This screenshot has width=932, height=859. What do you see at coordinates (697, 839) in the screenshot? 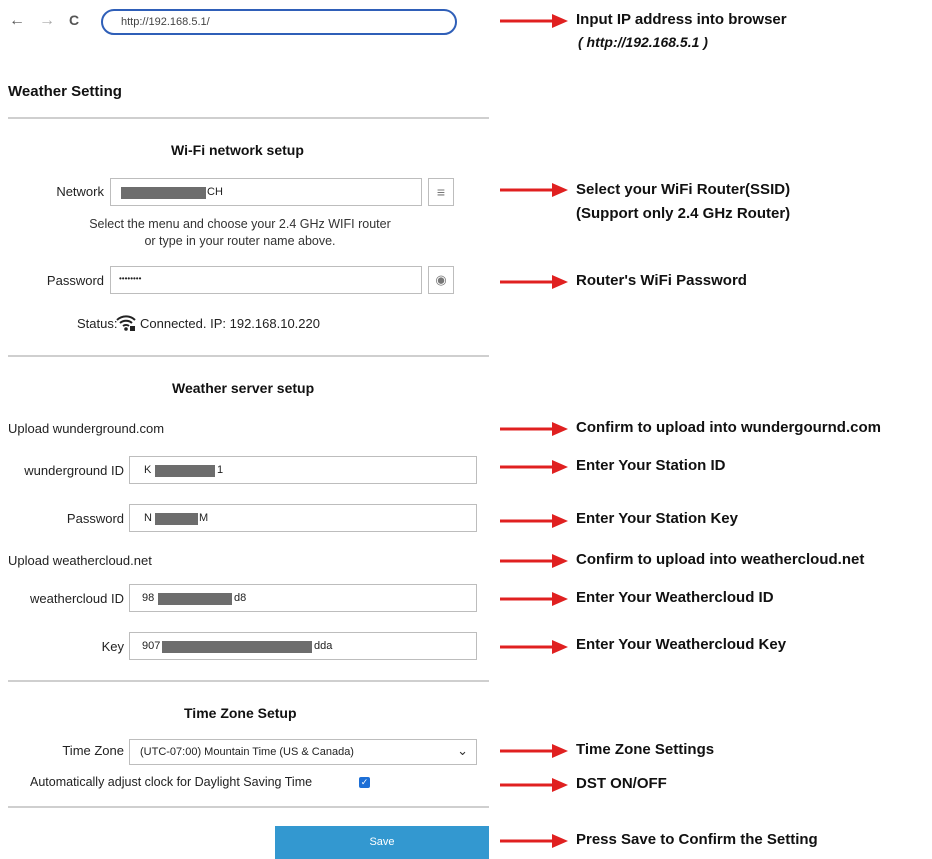
I see `save-annotation: Press Save to Confirm the Setting` at bounding box center [697, 839].